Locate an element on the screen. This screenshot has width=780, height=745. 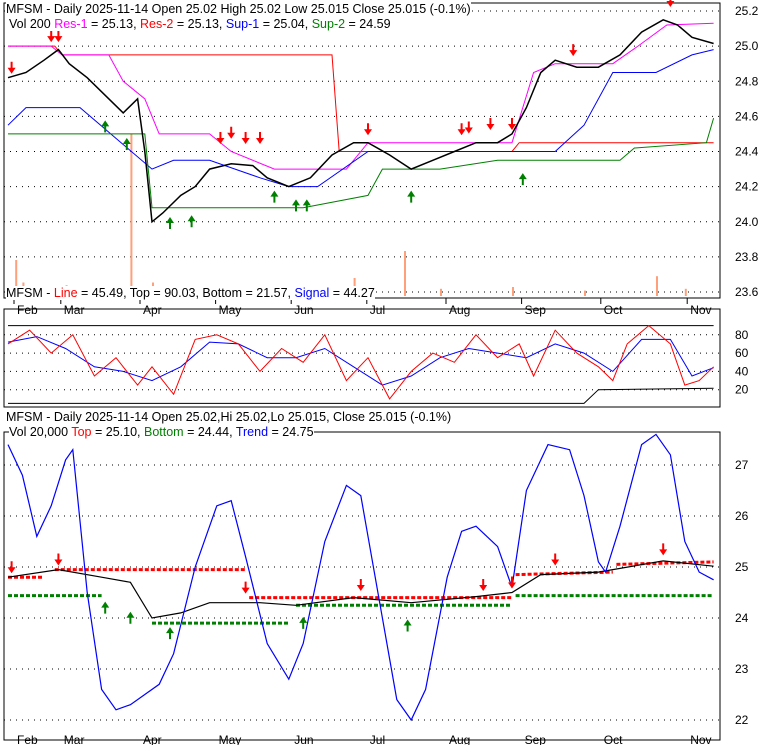
month-label: Jun is located at coordinates (303, 310).